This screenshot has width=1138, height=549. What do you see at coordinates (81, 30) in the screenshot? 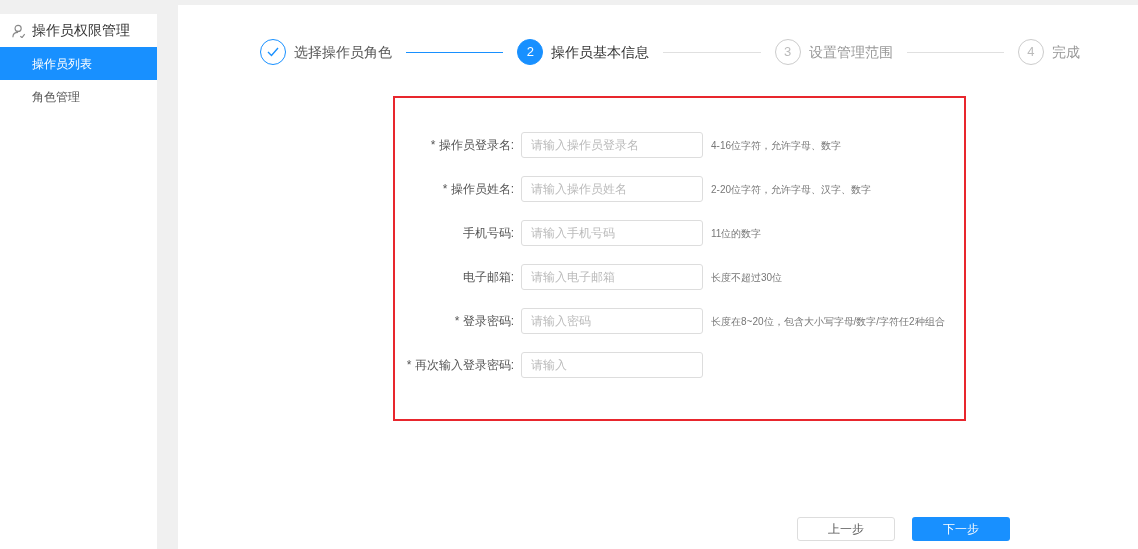
I see `sidebar-group-title: 操作员权限管理` at bounding box center [81, 30].